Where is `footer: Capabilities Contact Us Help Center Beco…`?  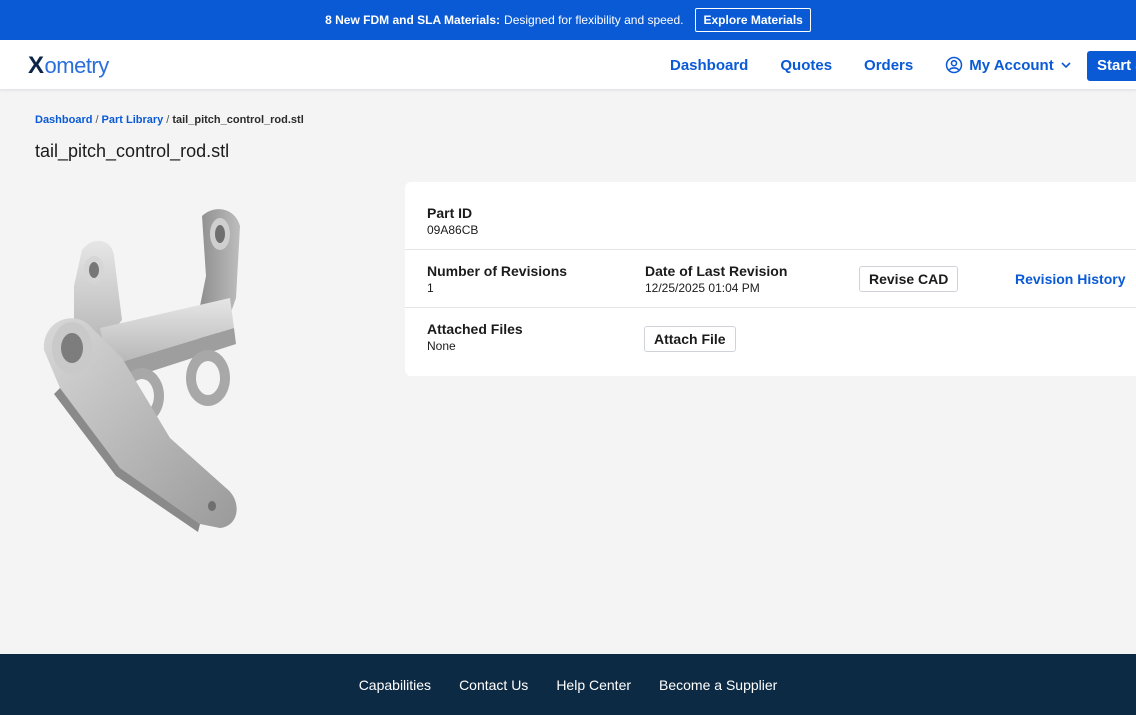 footer: Capabilities Contact Us Help Center Beco… is located at coordinates (568, 684).